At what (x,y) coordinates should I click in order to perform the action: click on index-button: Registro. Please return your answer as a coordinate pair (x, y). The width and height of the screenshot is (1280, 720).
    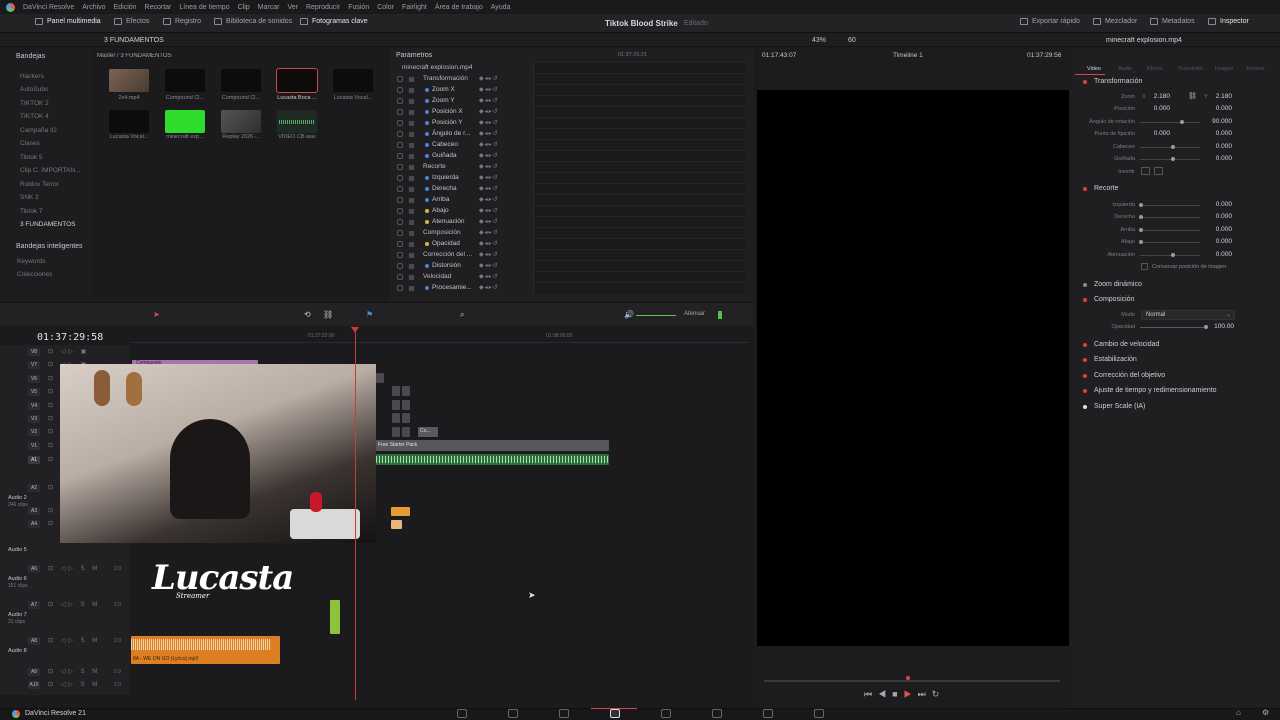
    Looking at the image, I should click on (182, 21).